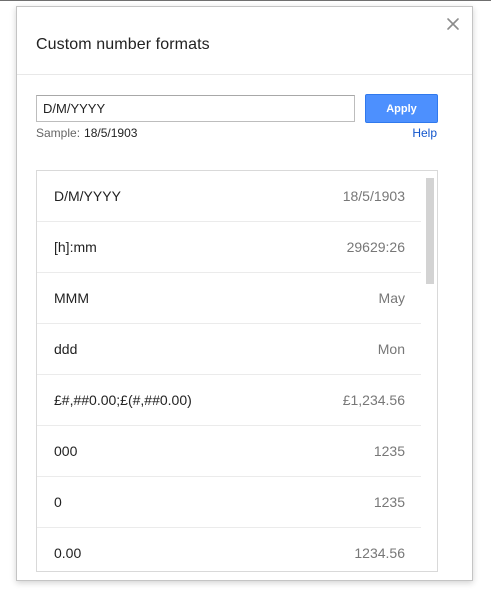 This screenshot has width=491, height=592. I want to click on sample-label: Sample:, so click(58, 133).